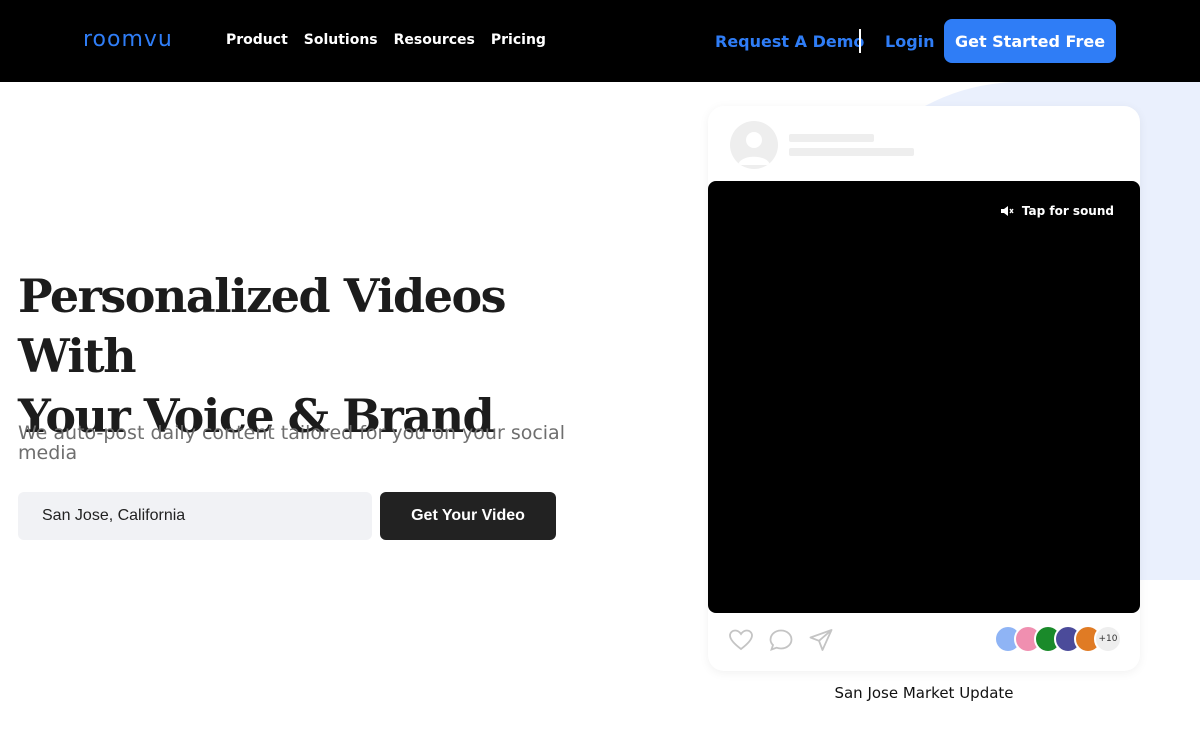 This screenshot has height=750, width=1200. I want to click on login-link: Login, so click(910, 42).